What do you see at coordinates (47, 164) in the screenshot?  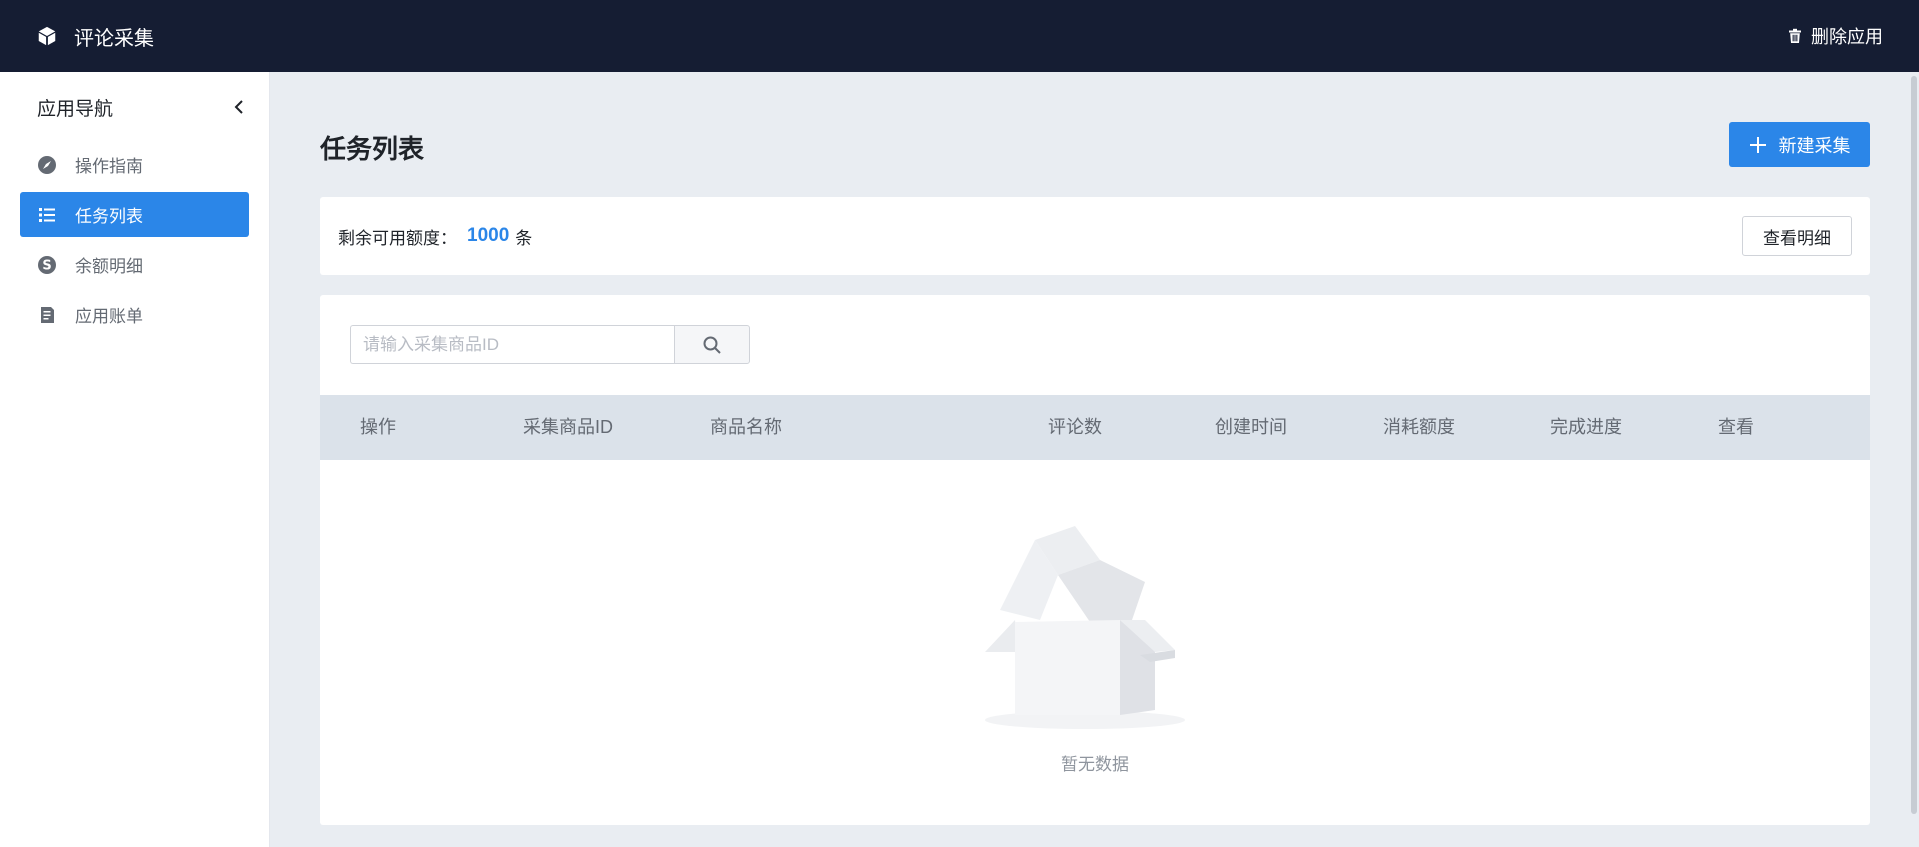 I see `compass-icon` at bounding box center [47, 164].